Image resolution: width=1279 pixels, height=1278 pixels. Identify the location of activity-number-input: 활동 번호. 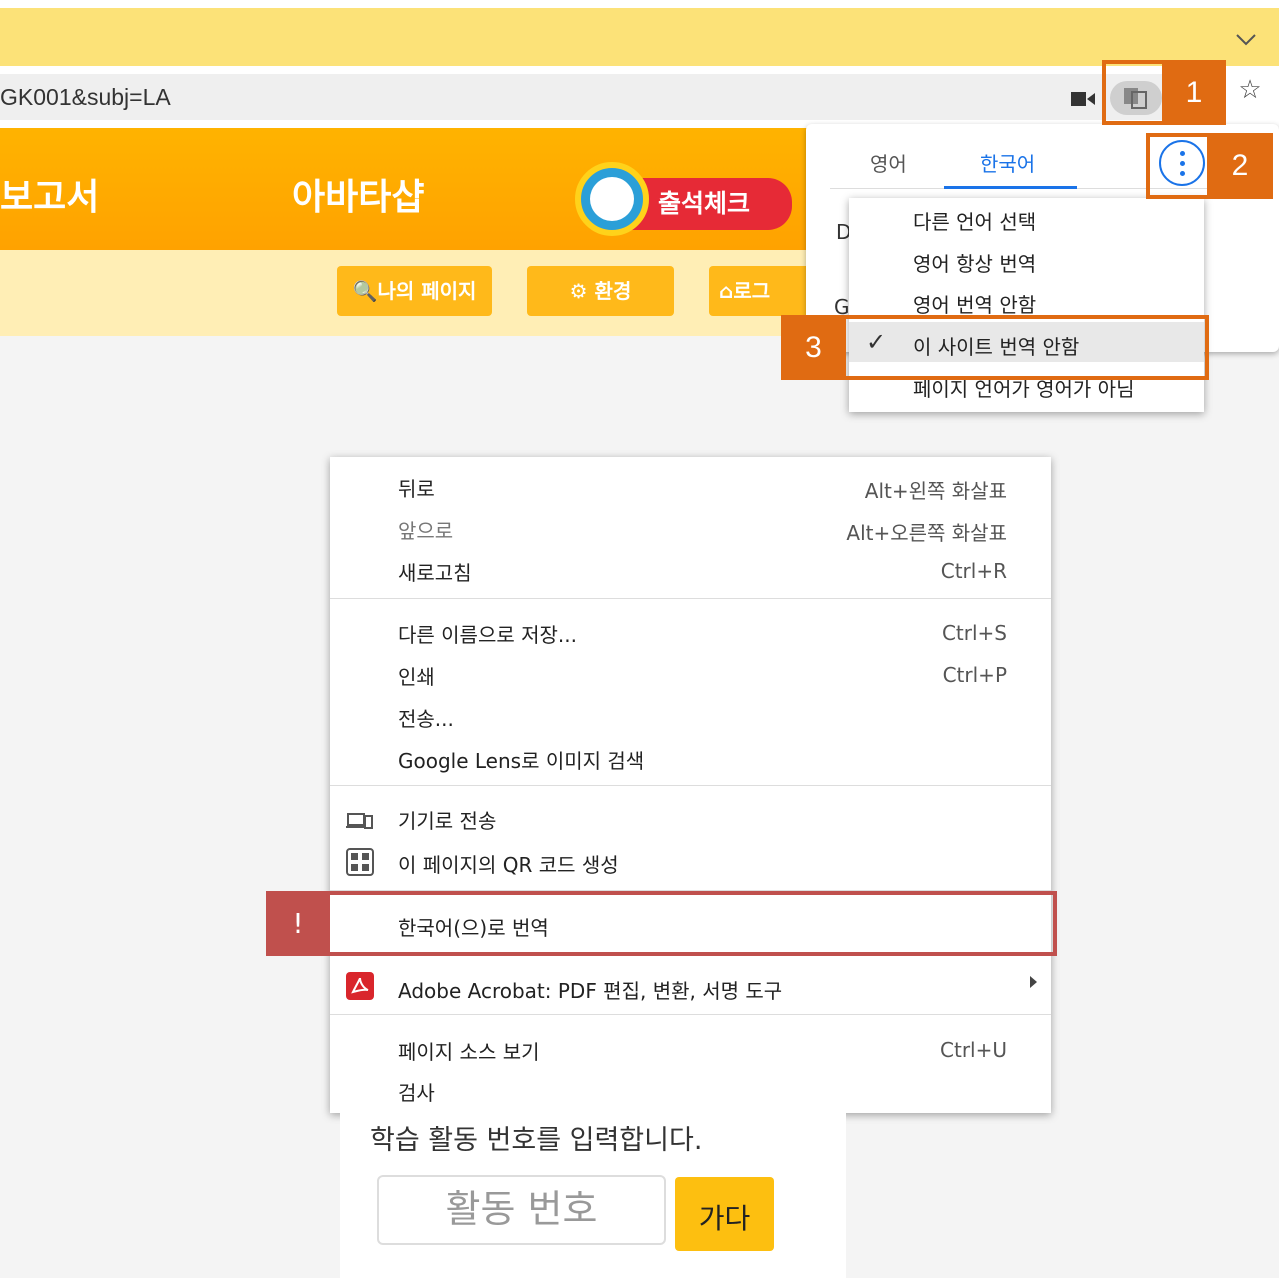
(521, 1210).